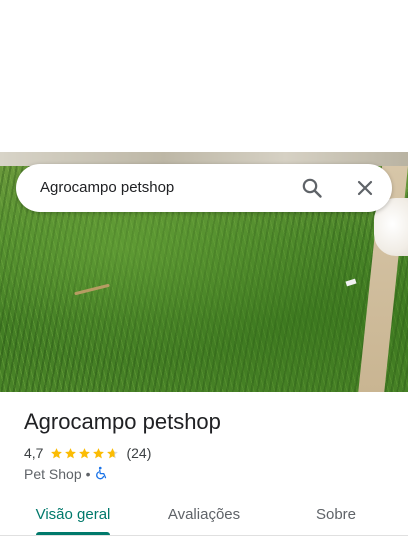  I want to click on tab-bar: Visão geral Avaliações Sobre, so click(204, 514).